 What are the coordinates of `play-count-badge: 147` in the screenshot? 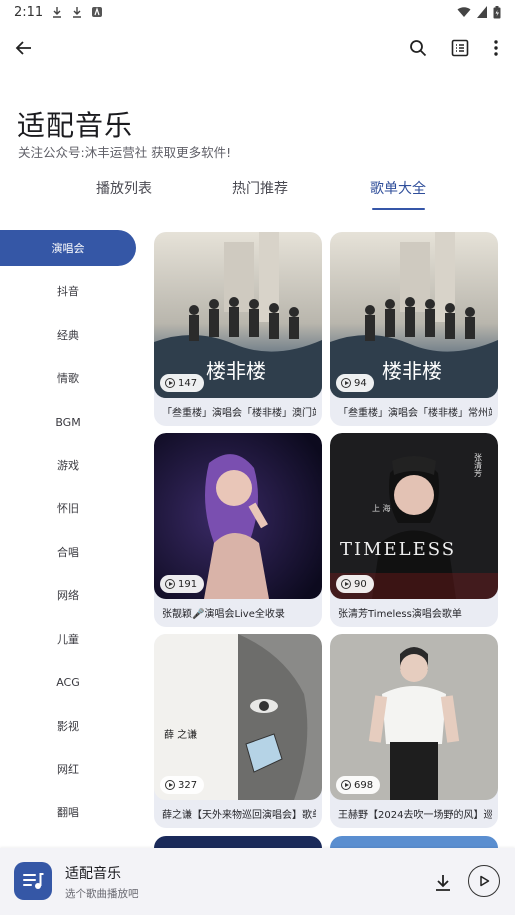 It's located at (182, 383).